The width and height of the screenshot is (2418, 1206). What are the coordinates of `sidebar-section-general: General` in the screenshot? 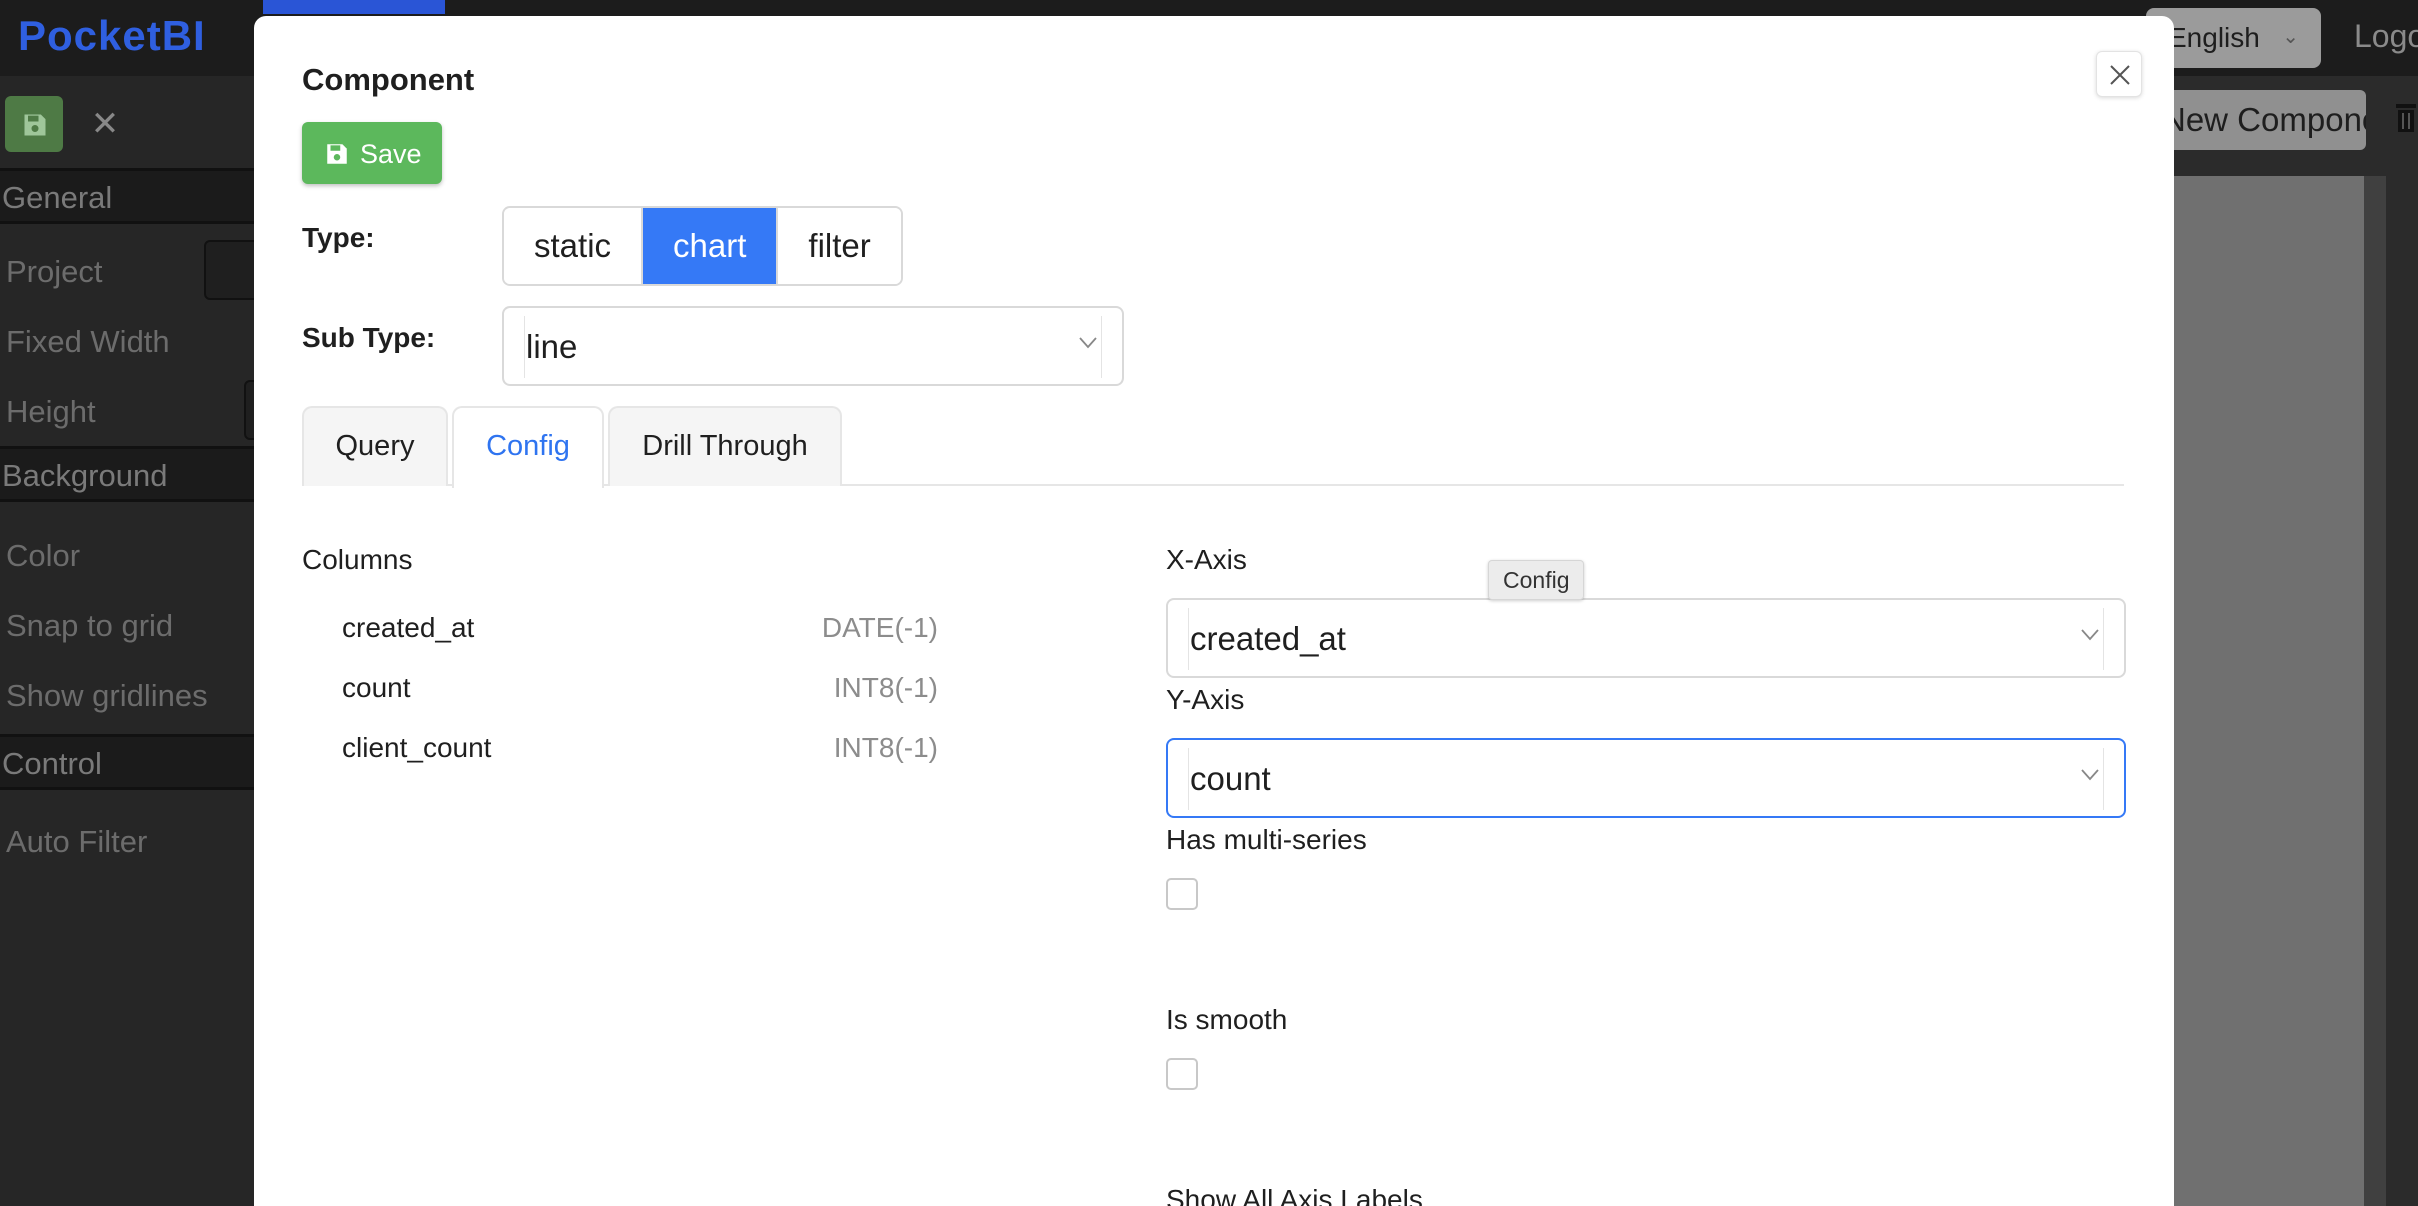 It's located at (127, 196).